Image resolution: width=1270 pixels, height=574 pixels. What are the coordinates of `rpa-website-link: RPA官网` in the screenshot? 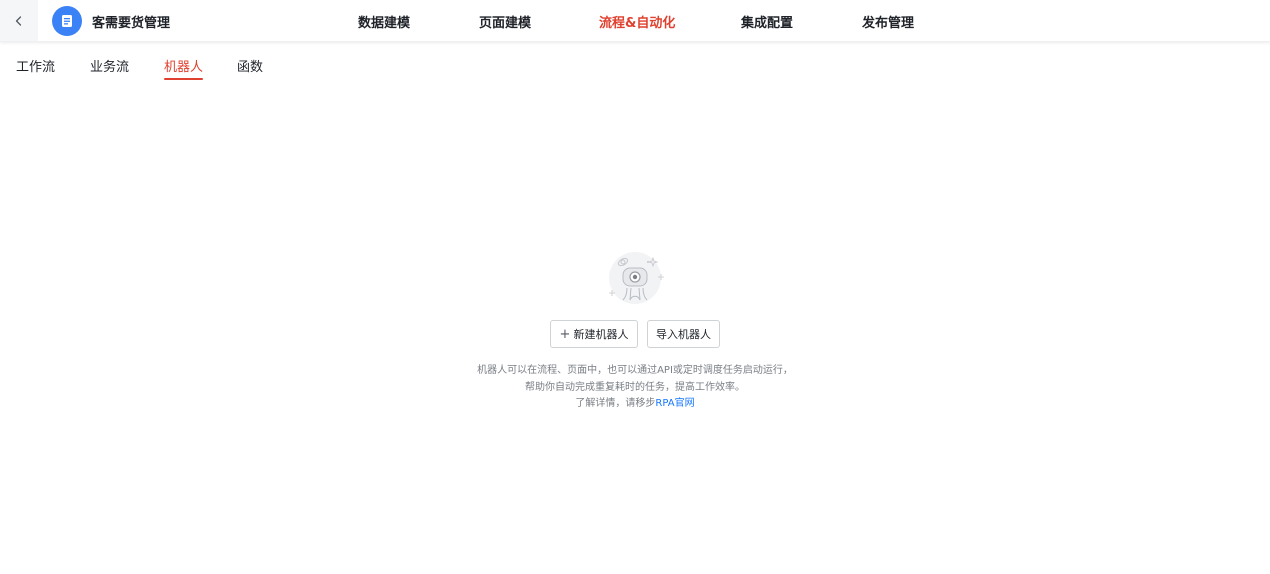 It's located at (674, 403).